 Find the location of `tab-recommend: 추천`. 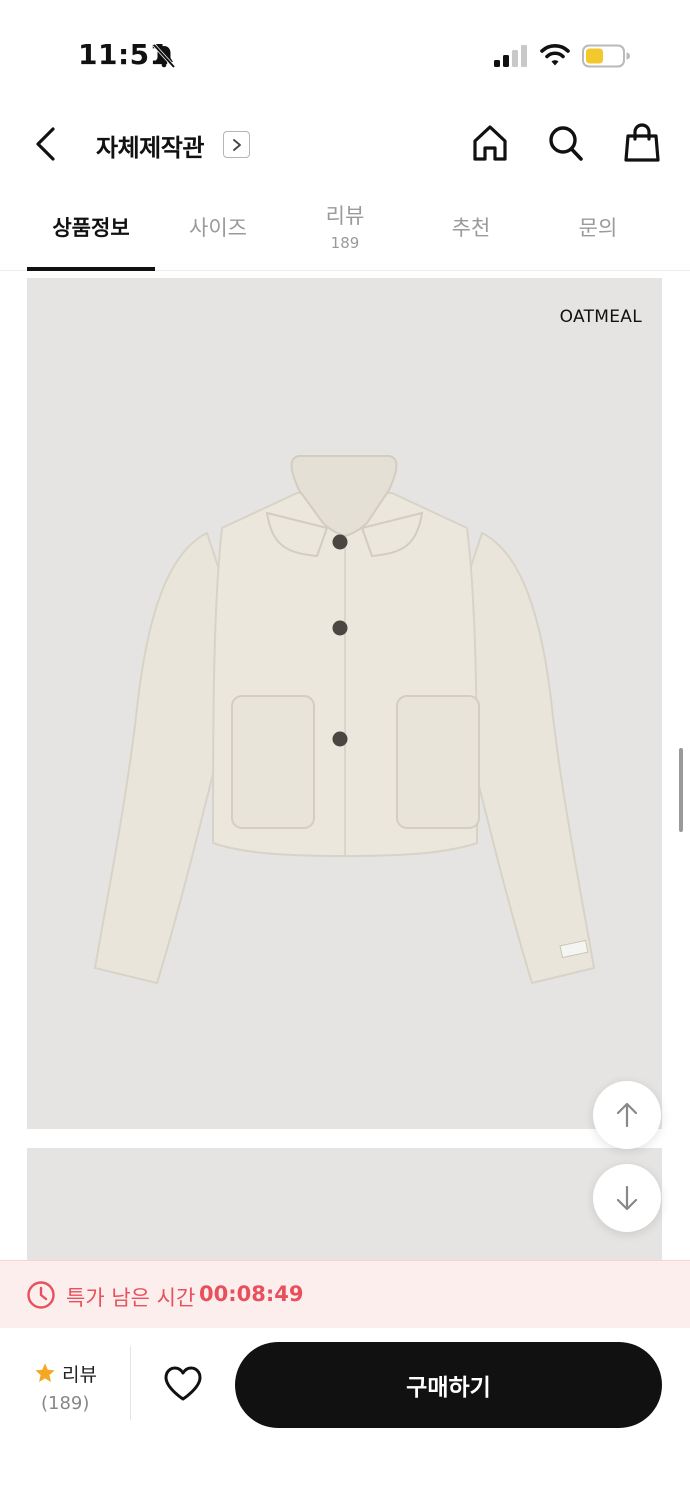

tab-recommend: 추천 is located at coordinates (471, 233).